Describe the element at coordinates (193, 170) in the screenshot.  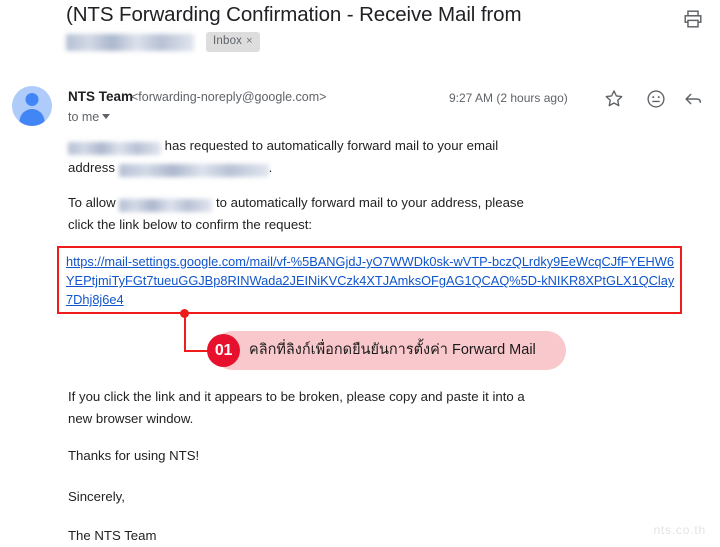
I see `redacted-recipient-email` at that location.